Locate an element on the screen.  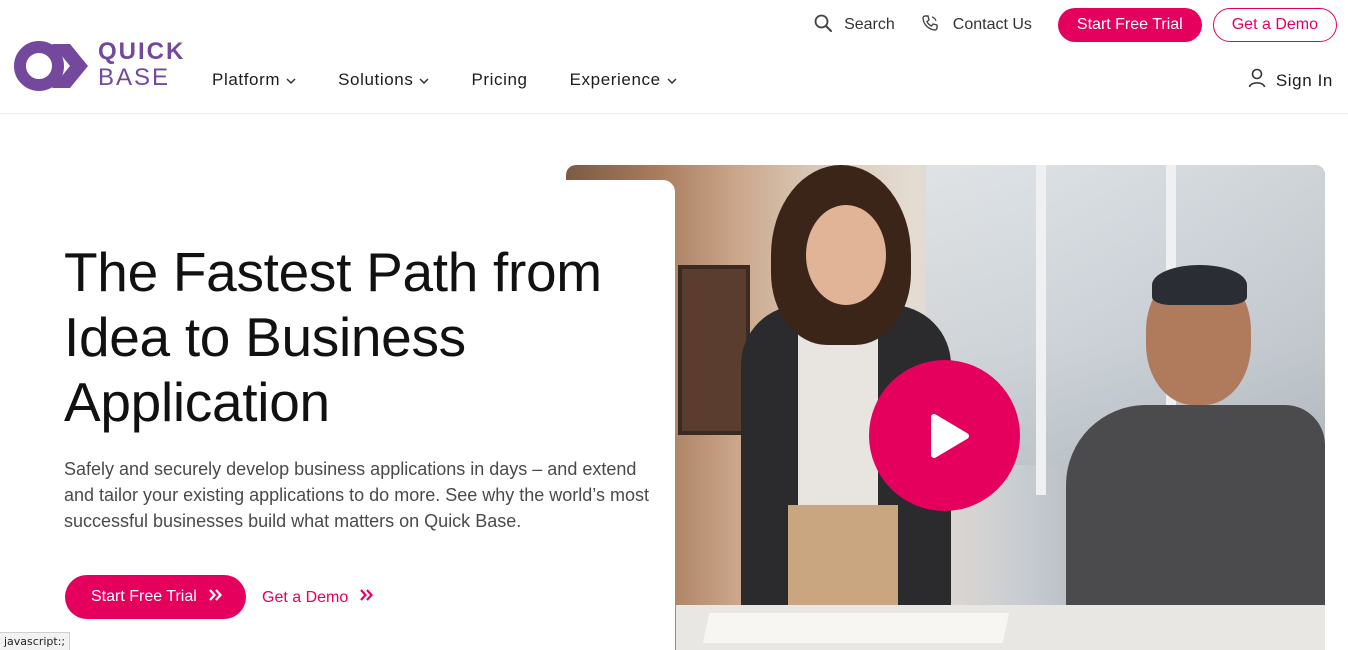
contact-us-label: Contact Us is located at coordinates (992, 24).